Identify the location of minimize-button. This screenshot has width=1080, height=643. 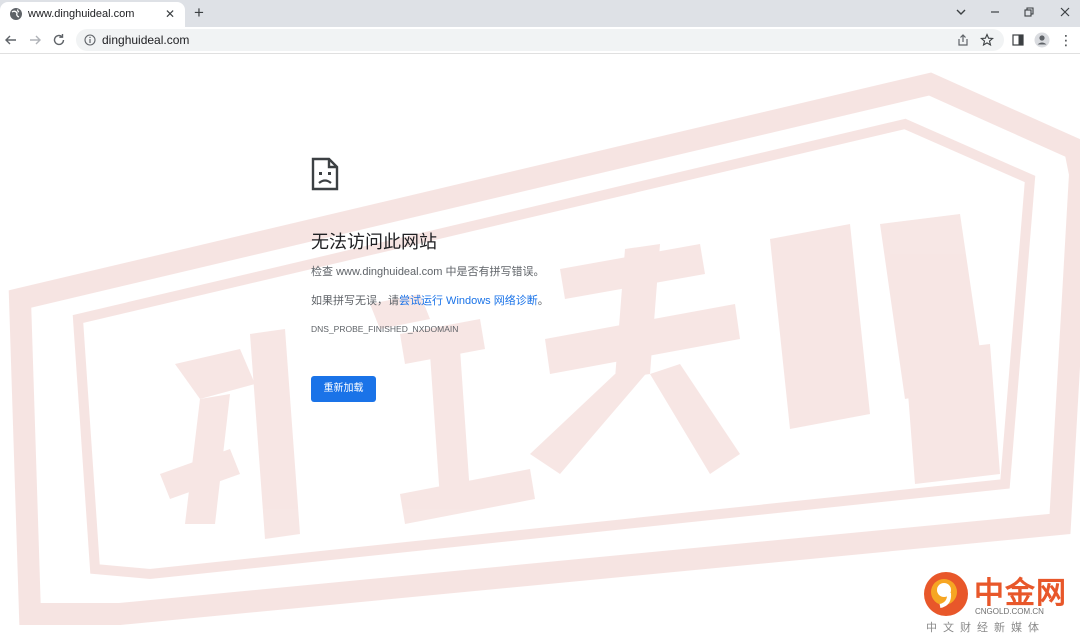
(995, 12).